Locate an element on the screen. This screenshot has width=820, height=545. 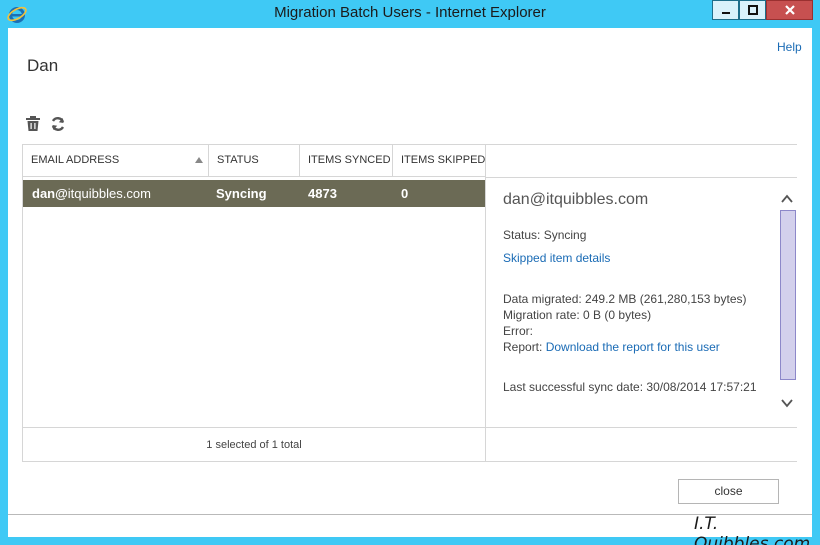
cell-status: Syncing is located at coordinates (241, 193).